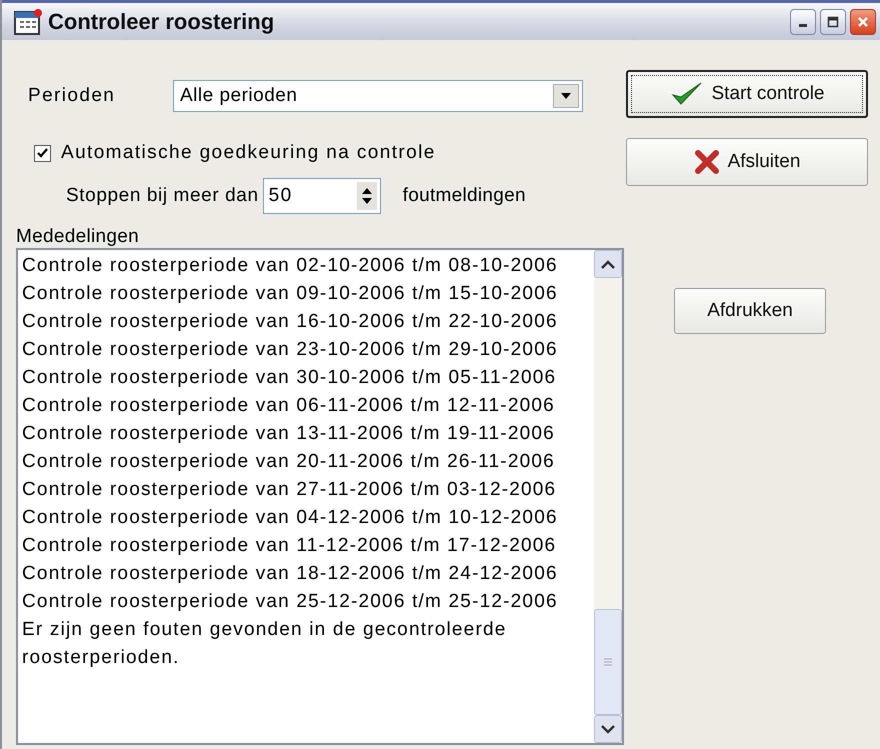 This screenshot has width=880, height=749. I want to click on message-line: Controle roosterperiode van 18-12-2006 t/m 24-12-2006, so click(290, 574).